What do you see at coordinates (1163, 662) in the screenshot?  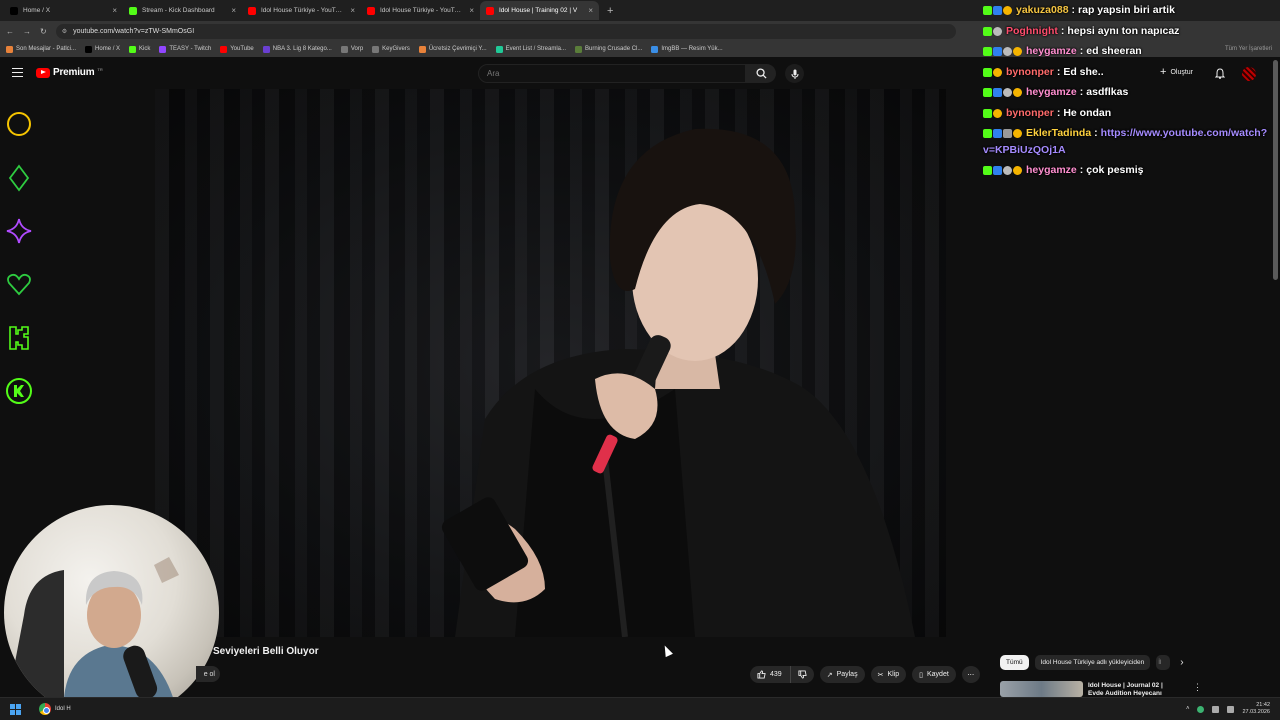 I see `chip-related: İl` at bounding box center [1163, 662].